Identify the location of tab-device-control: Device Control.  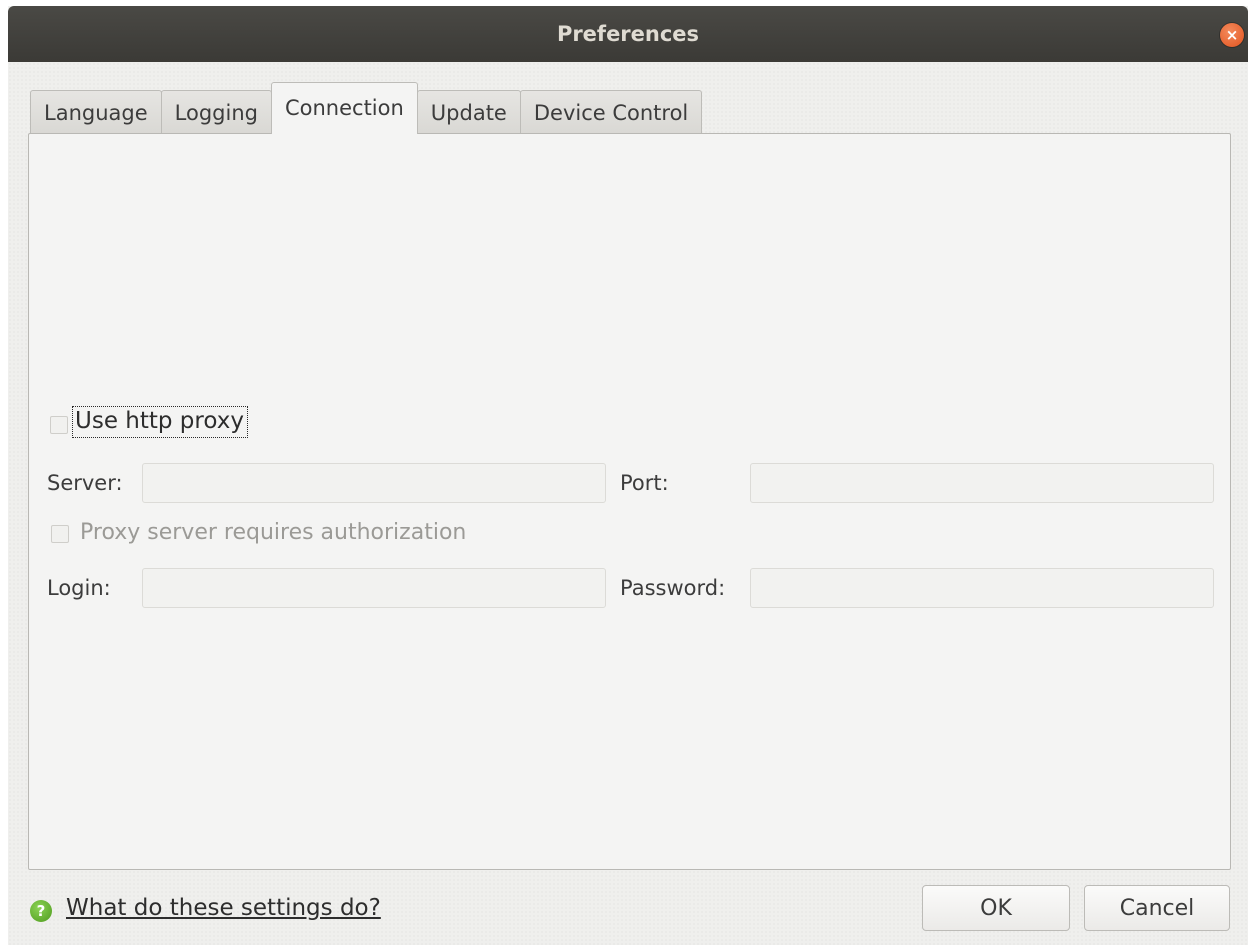
(611, 112).